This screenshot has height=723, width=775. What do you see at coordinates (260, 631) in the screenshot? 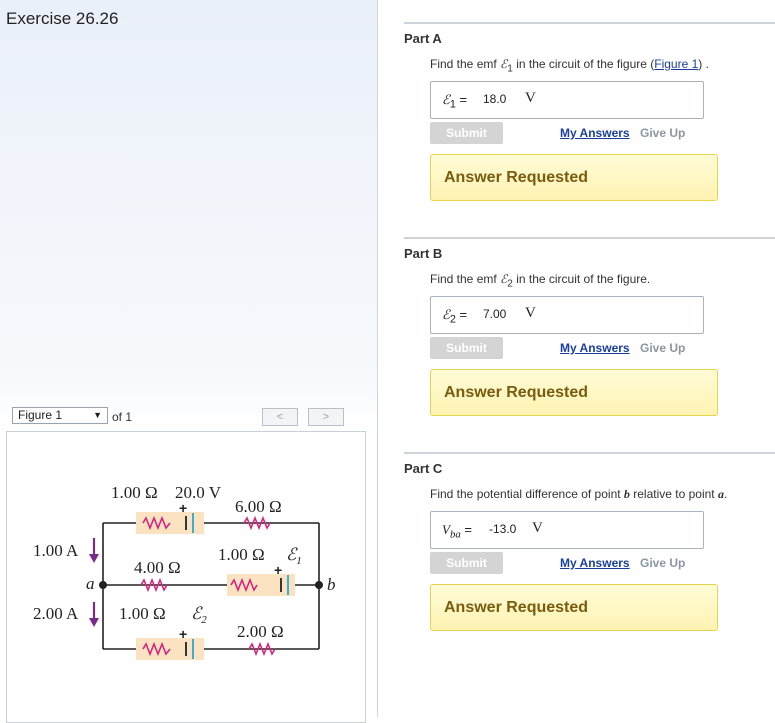
I see `resistor-bottom-right-label: 2.00 Ω` at bounding box center [260, 631].